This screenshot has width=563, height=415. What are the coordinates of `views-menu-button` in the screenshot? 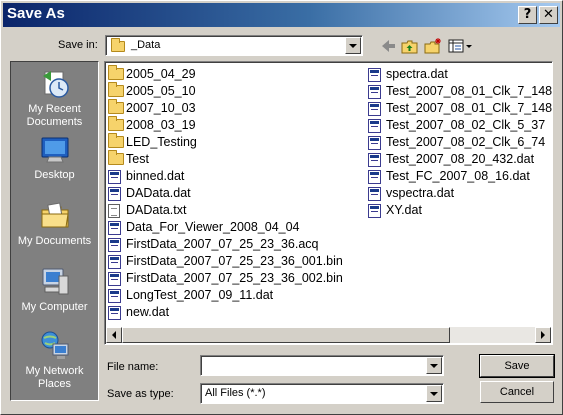 It's located at (461, 46).